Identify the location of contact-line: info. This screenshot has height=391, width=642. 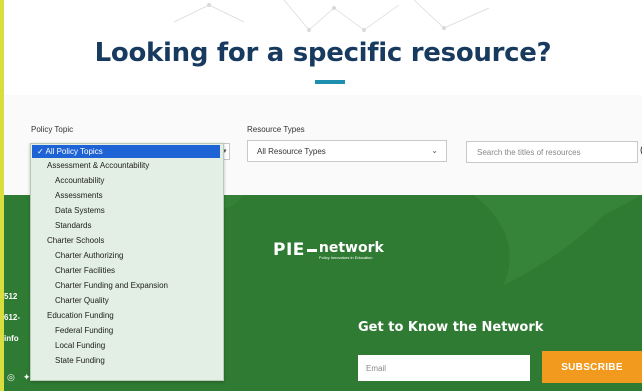
(11, 338).